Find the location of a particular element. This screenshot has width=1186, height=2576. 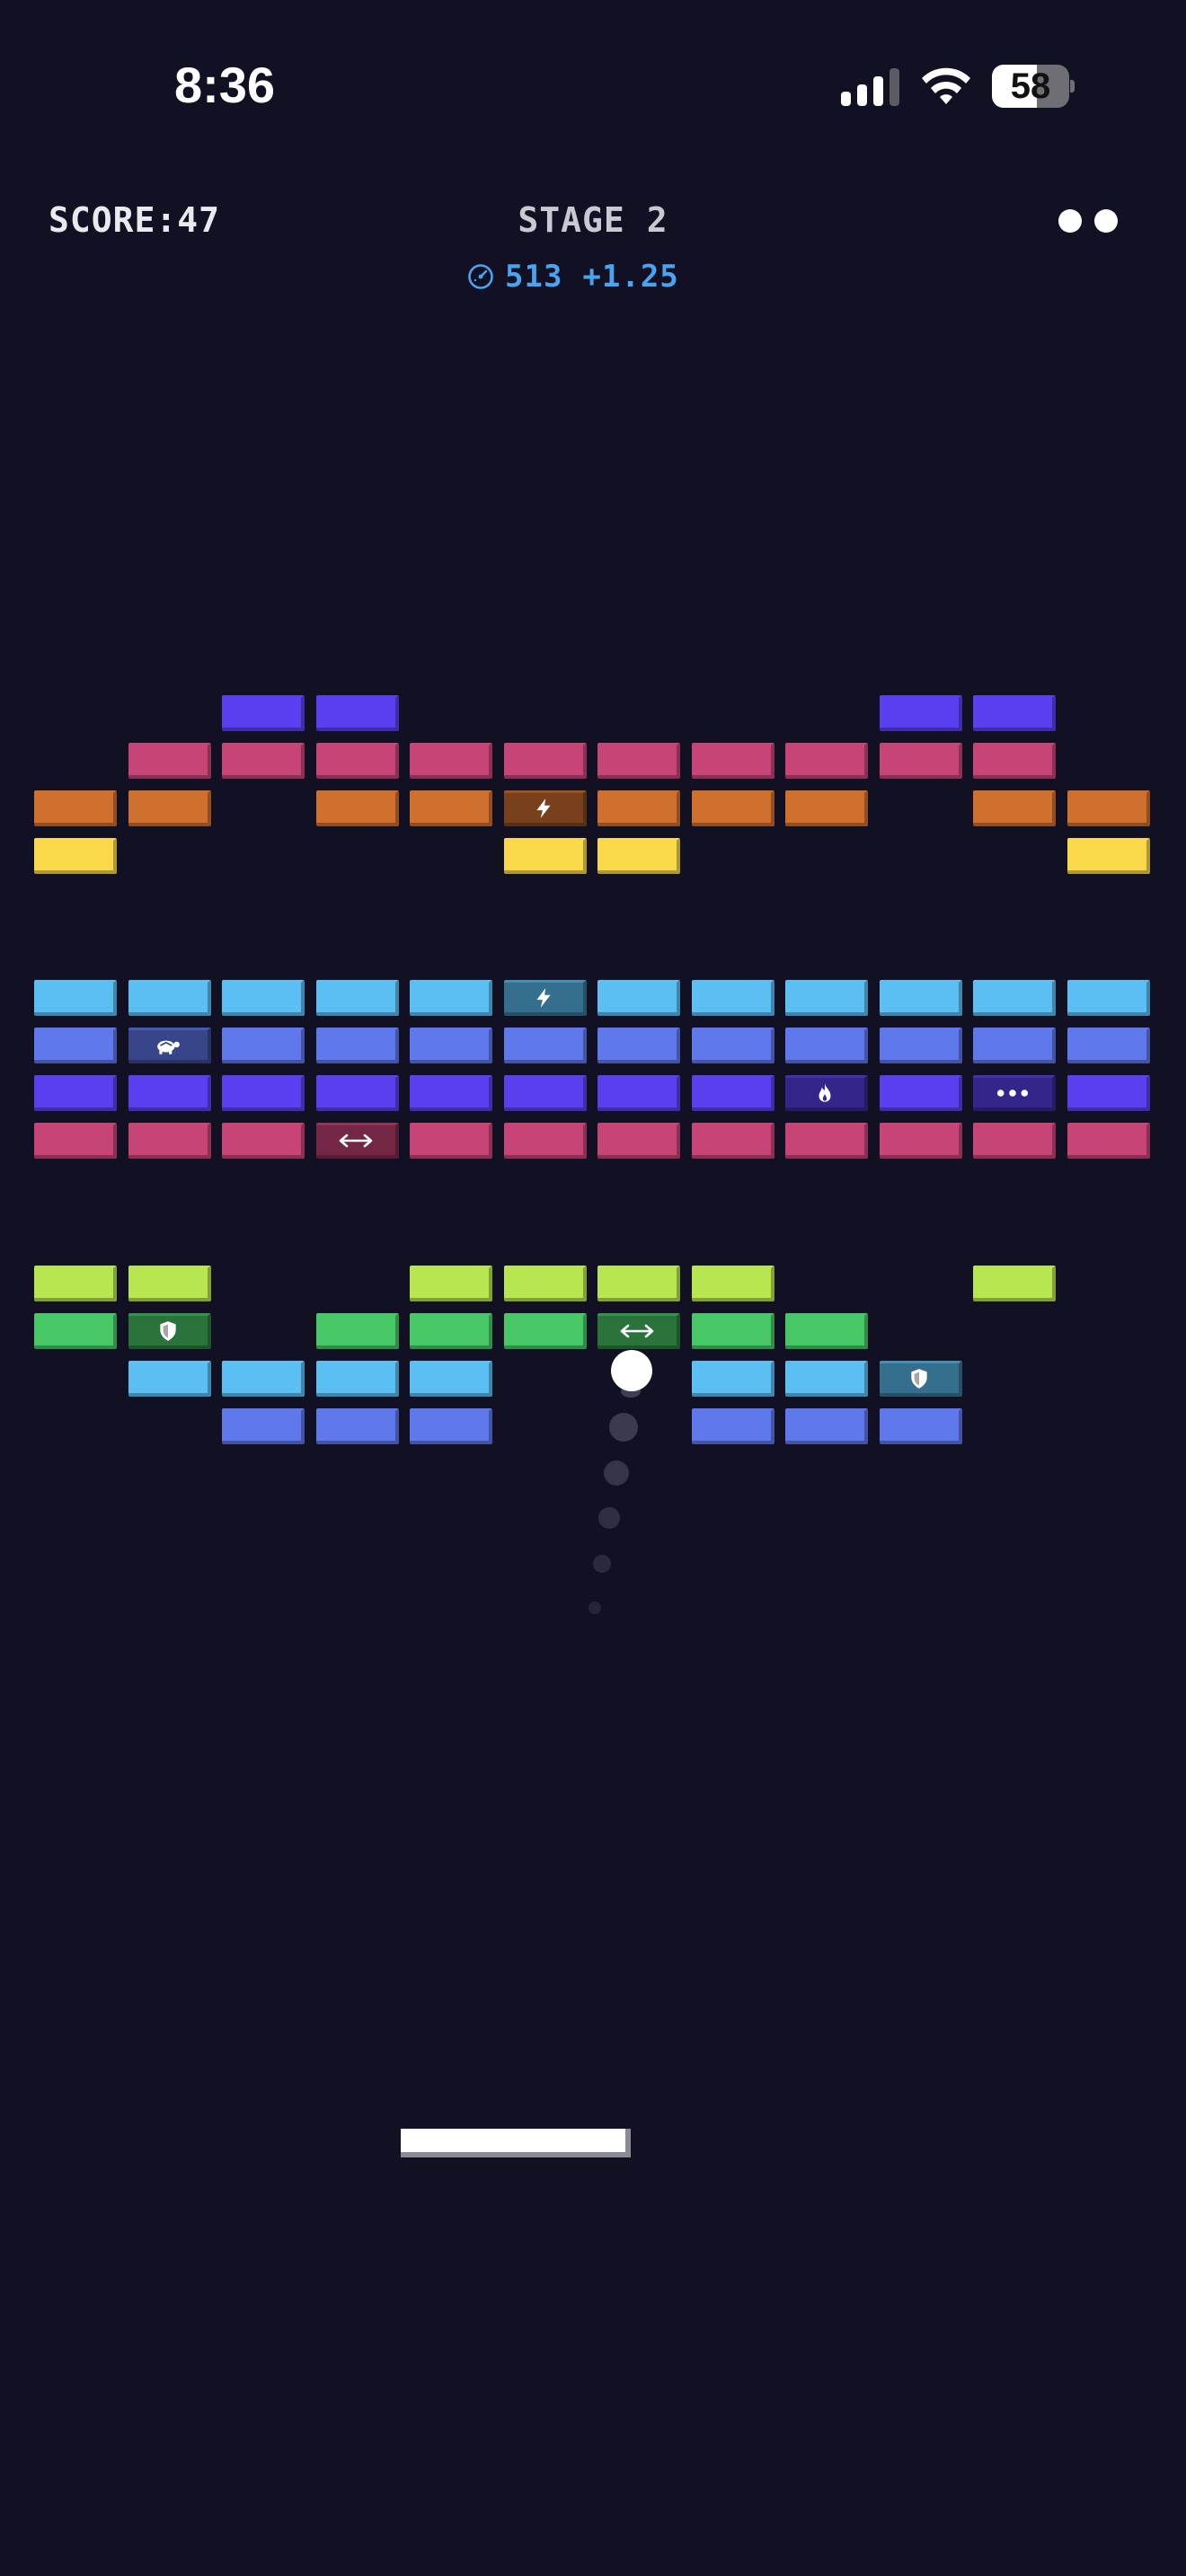

speed-multiplier: +1.25 is located at coordinates (630, 277).